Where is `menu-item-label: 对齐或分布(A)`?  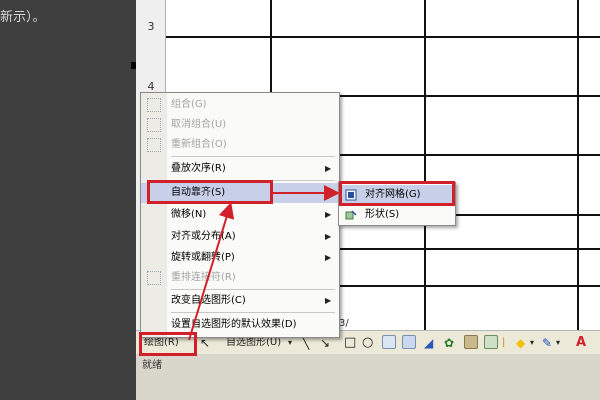
menu-item-label: 对齐或分布(A) is located at coordinates (203, 236).